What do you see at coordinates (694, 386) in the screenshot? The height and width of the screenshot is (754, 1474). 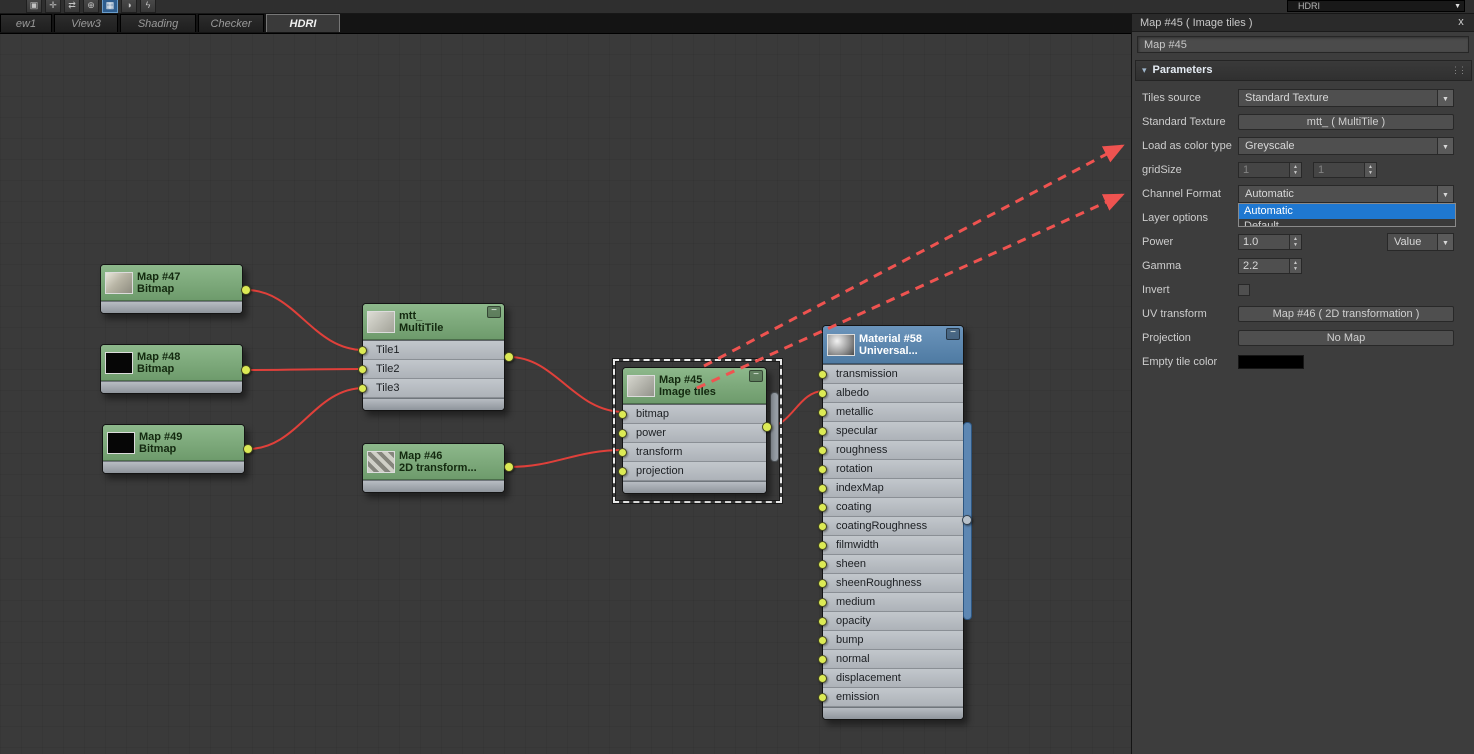 I see `node-header: Map #45 Image tiles −` at bounding box center [694, 386].